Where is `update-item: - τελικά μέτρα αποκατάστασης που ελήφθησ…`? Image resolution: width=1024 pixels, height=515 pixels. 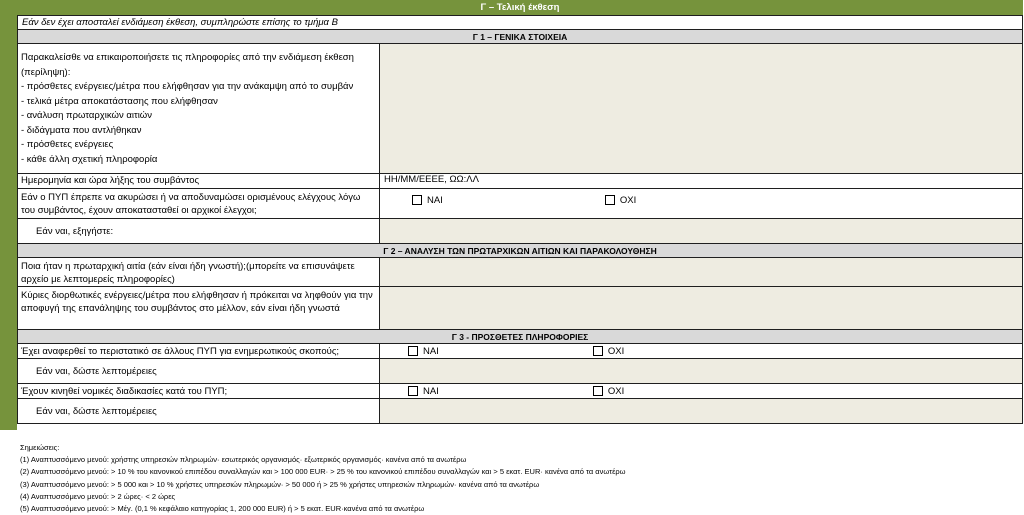
update-item: - τελικά μέτρα αποκατάστασης που ελήφθησ… is located at coordinates (119, 101).